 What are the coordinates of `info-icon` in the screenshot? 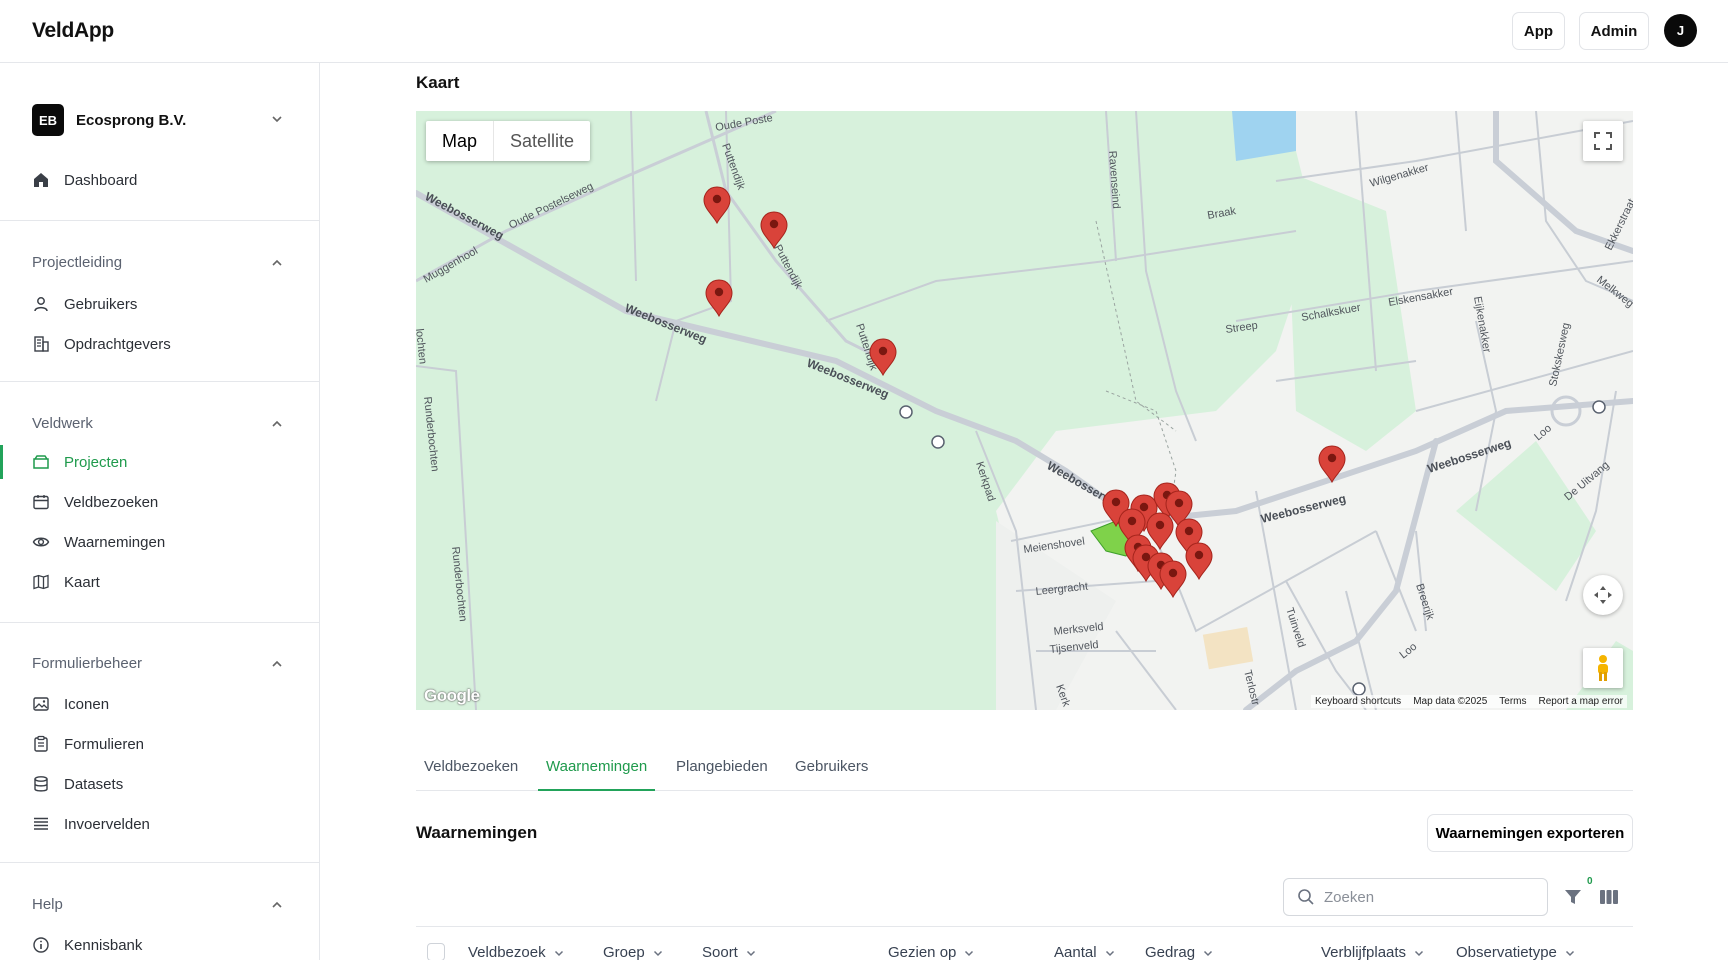 It's located at (41, 945).